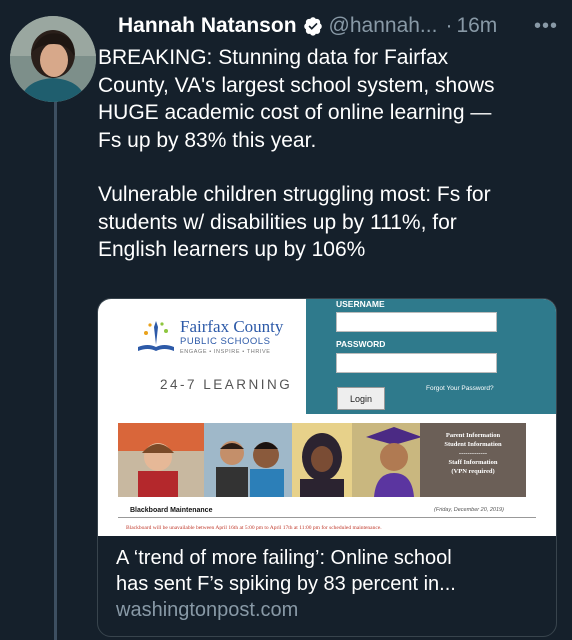 The height and width of the screenshot is (640, 572). Describe the element at coordinates (473, 435) in the screenshot. I see `info-link: Parent Information` at that location.